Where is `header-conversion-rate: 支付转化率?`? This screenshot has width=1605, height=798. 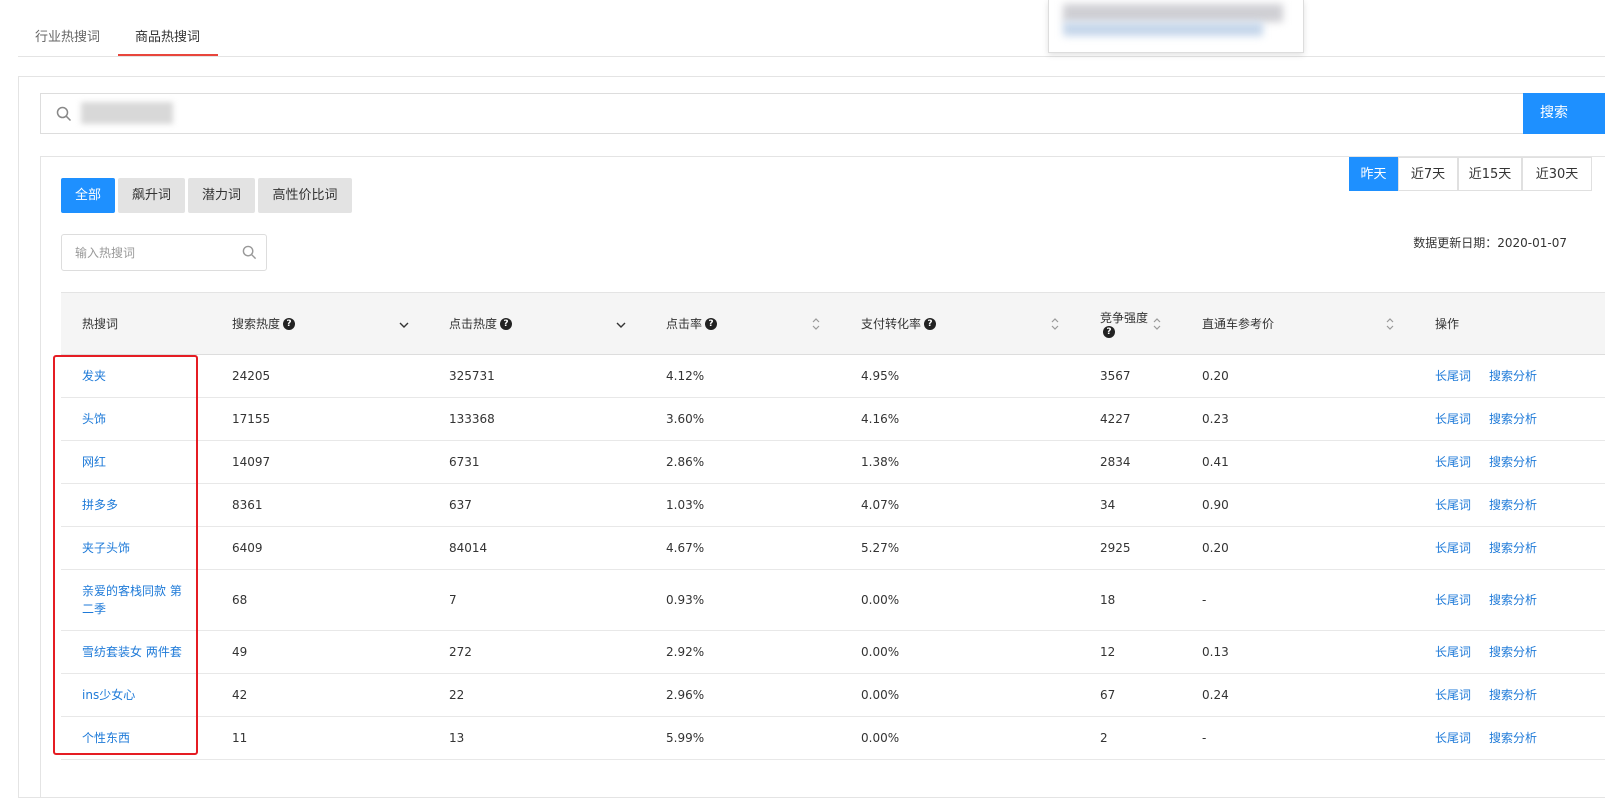
header-conversion-rate: 支付转化率? is located at coordinates (899, 323).